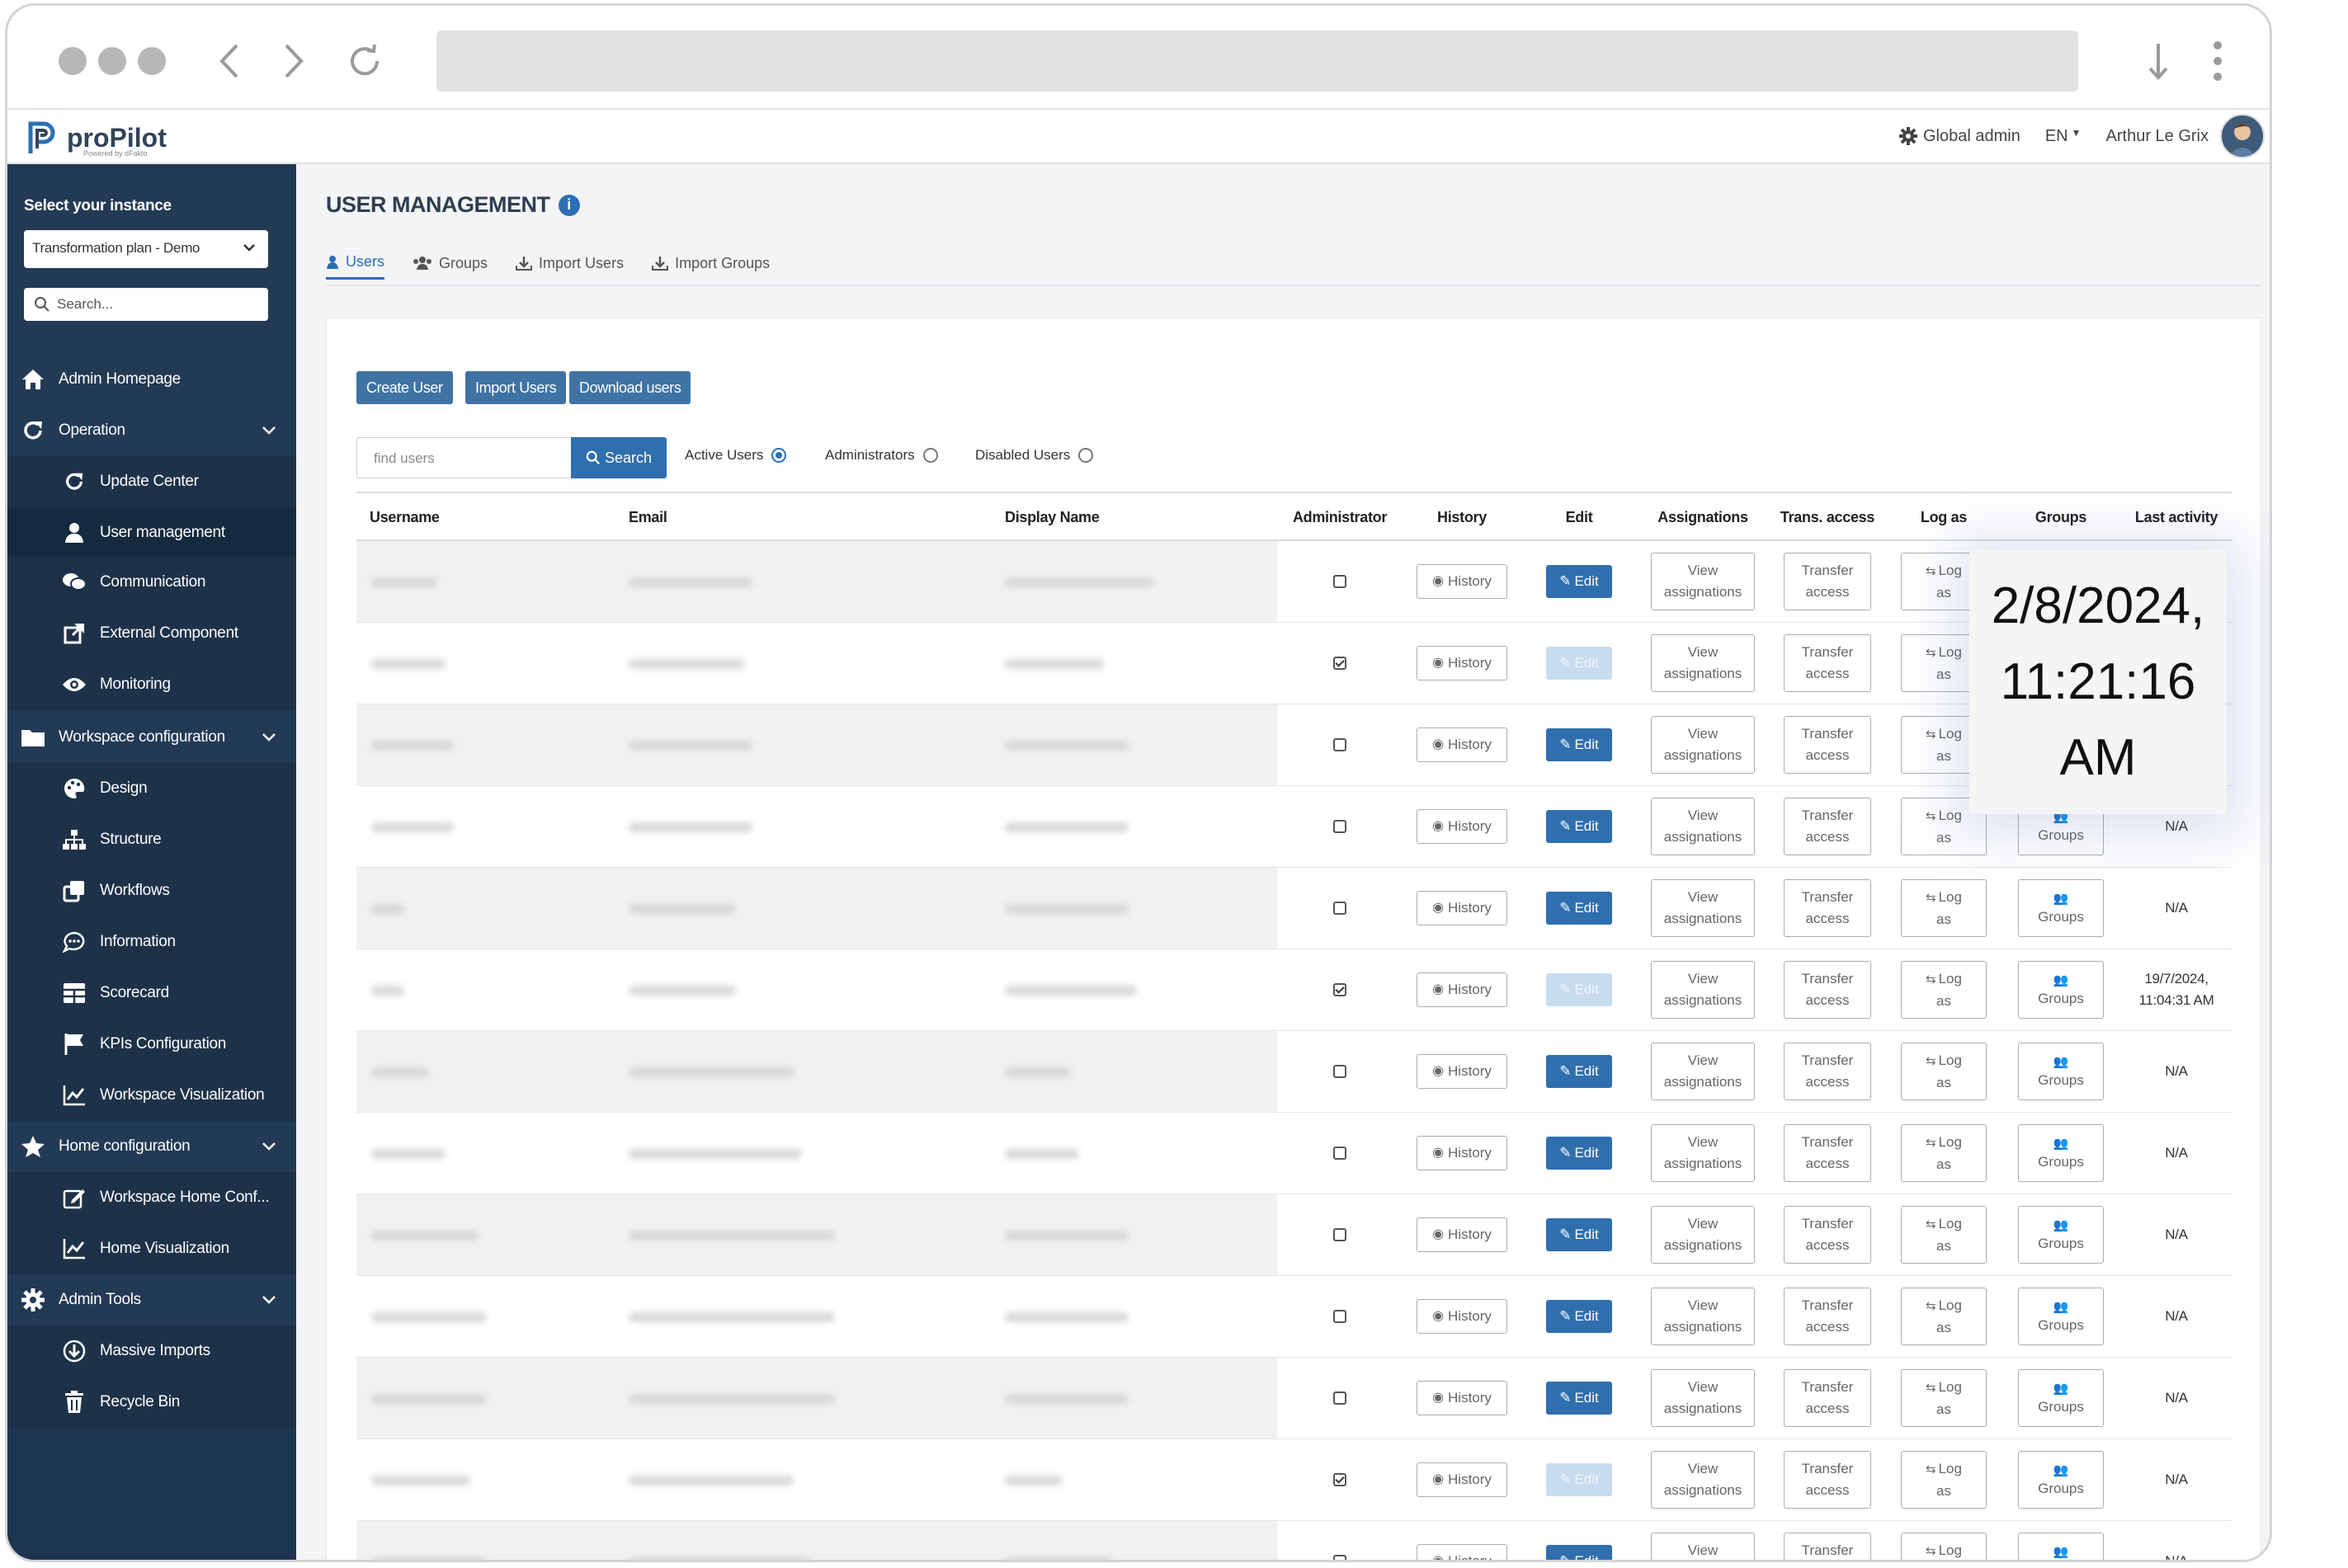 Image resolution: width=2348 pixels, height=1568 pixels. I want to click on window-maximize-dot, so click(152, 61).